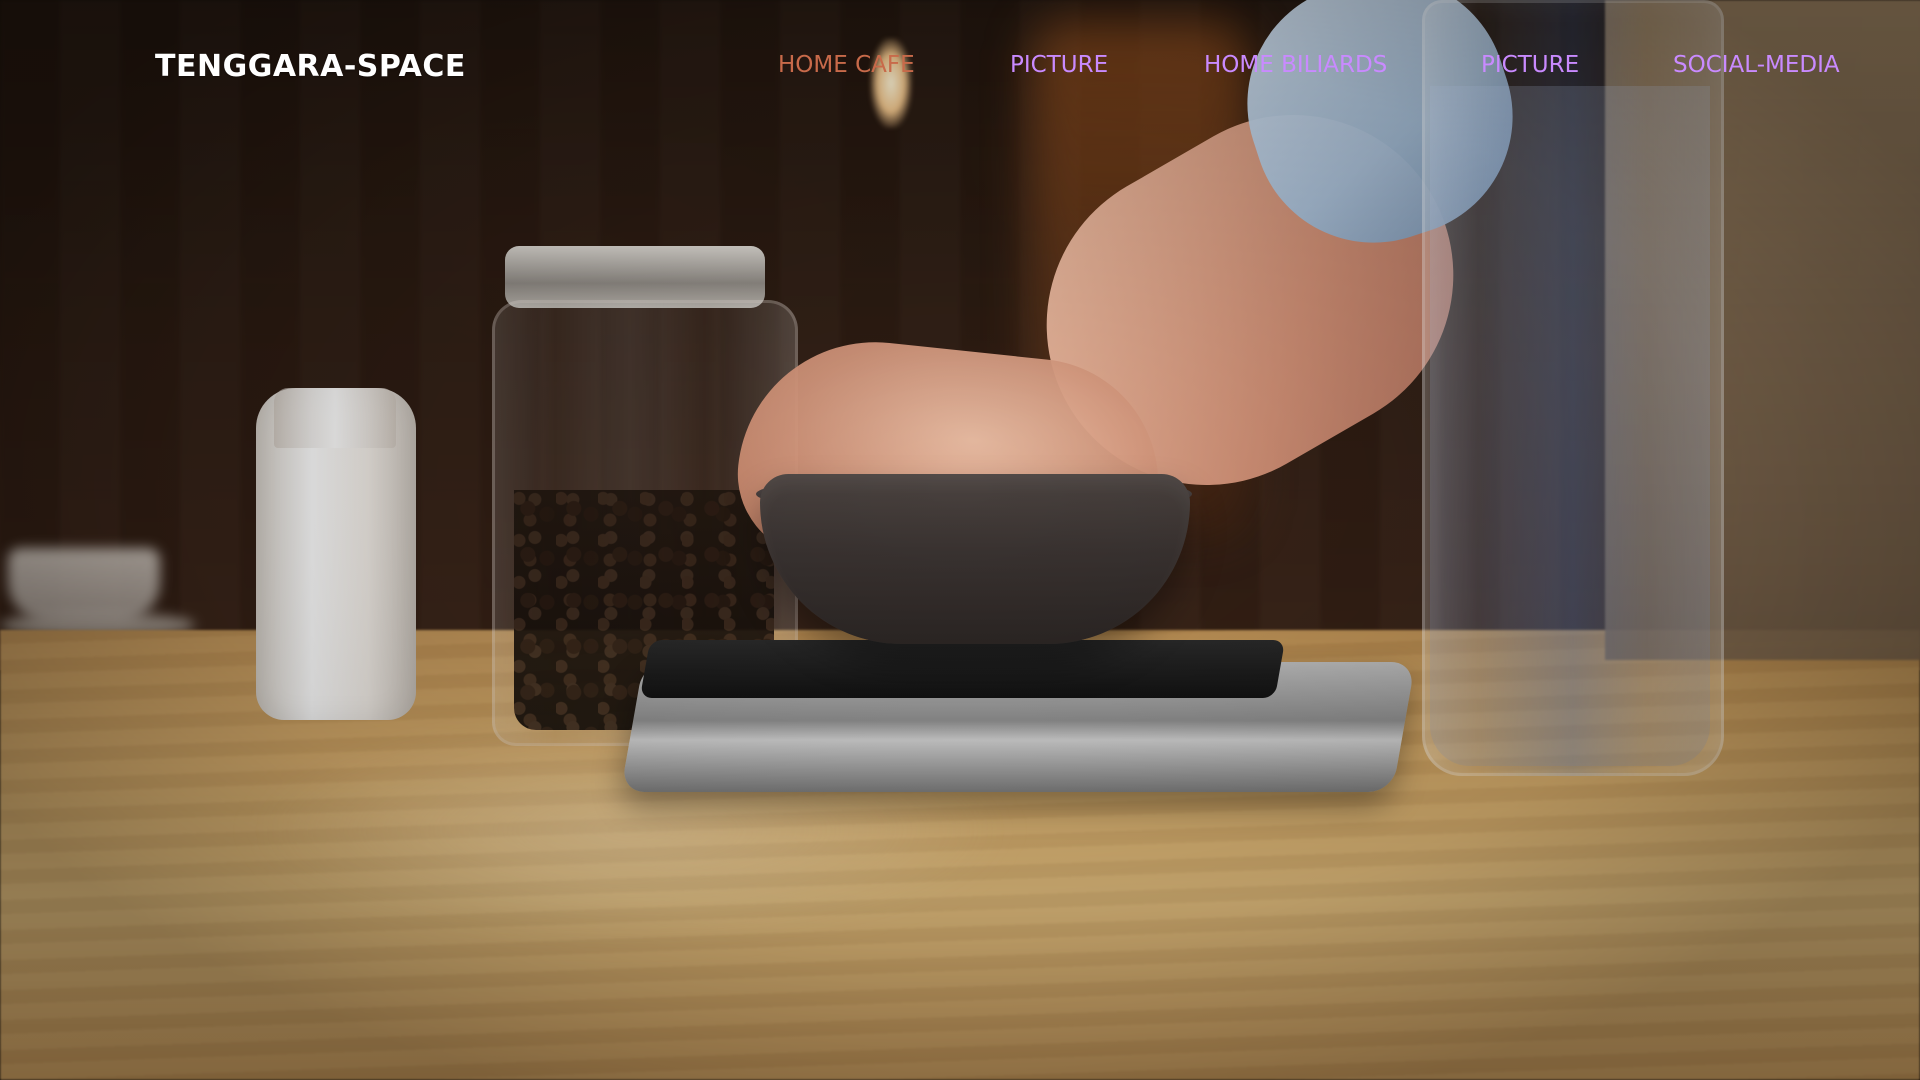  I want to click on nav-link-home-biliards: HOME BILIARDS, so click(1295, 65).